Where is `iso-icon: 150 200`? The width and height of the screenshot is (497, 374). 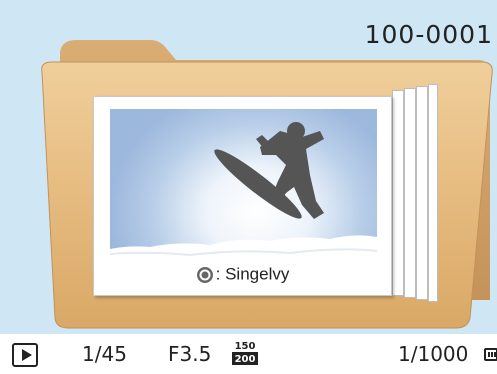
iso-icon: 150 200 is located at coordinates (245, 353).